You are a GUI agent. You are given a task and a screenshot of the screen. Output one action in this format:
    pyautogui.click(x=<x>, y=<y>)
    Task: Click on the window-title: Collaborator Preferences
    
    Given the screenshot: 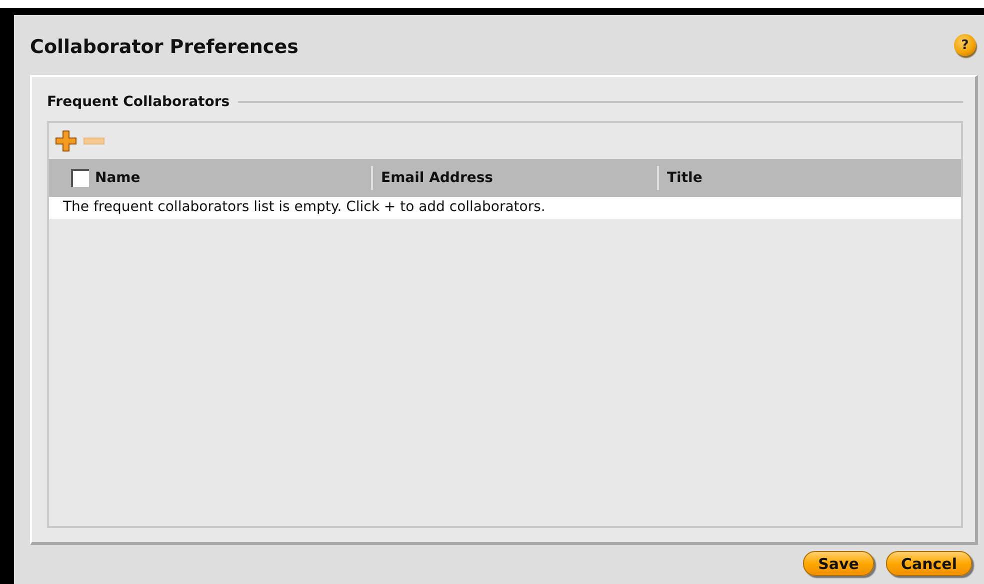 What is the action you would take?
    pyautogui.click(x=165, y=46)
    